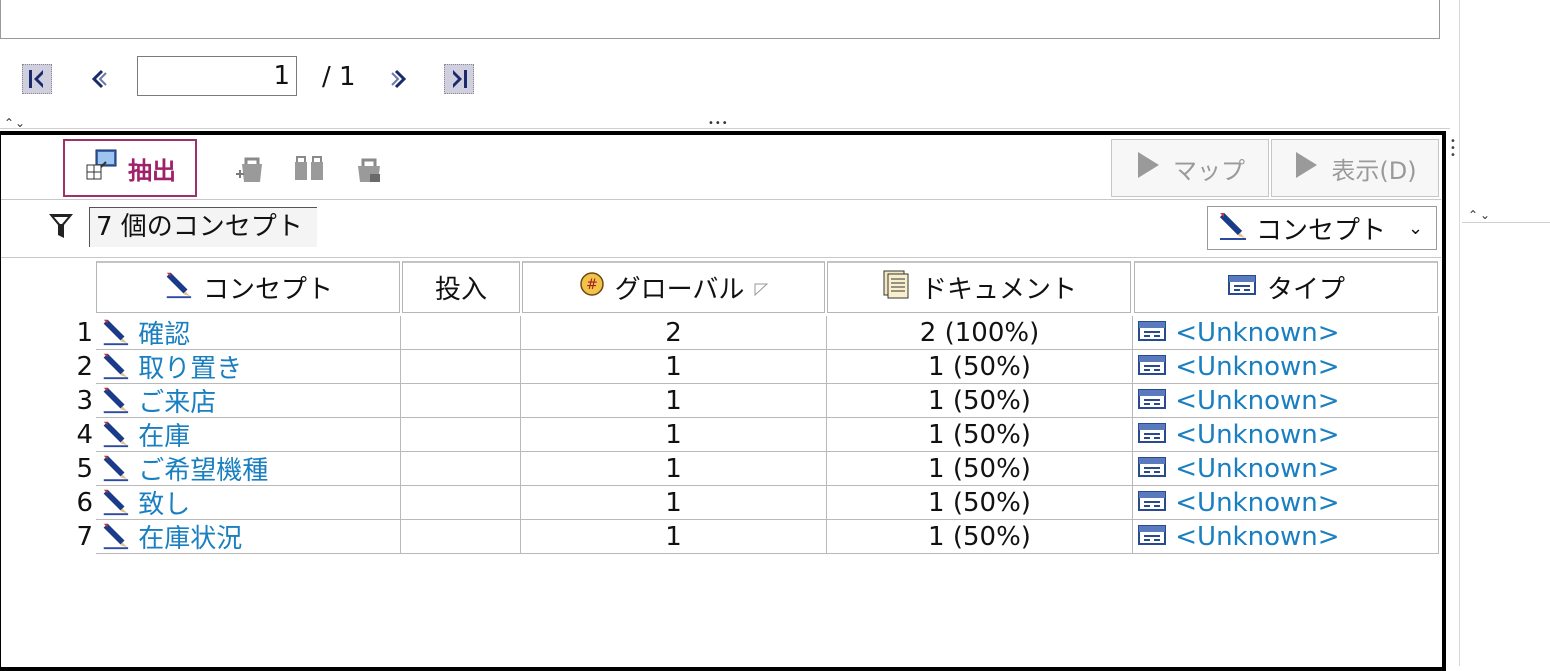 Image resolution: width=1550 pixels, height=671 pixels. Describe the element at coordinates (102, 168) in the screenshot. I see `extract-icon` at that location.